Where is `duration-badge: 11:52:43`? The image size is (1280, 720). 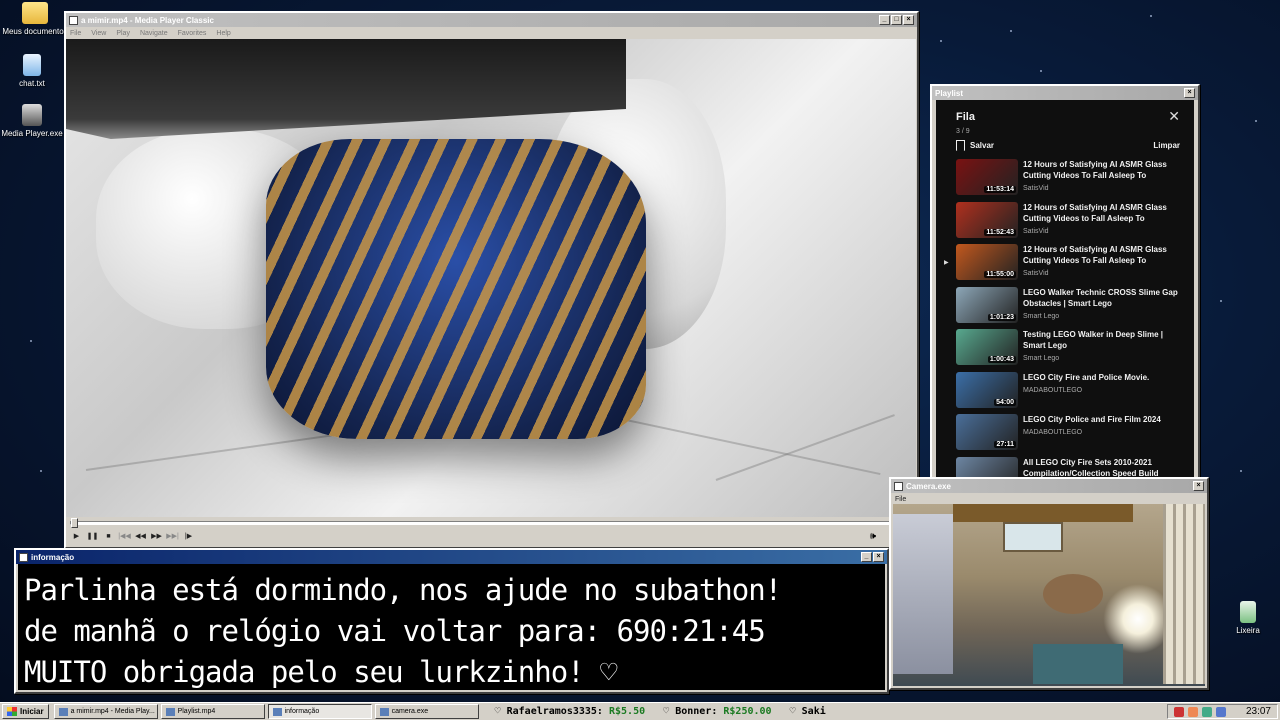 duration-badge: 11:52:43 is located at coordinates (1000, 232).